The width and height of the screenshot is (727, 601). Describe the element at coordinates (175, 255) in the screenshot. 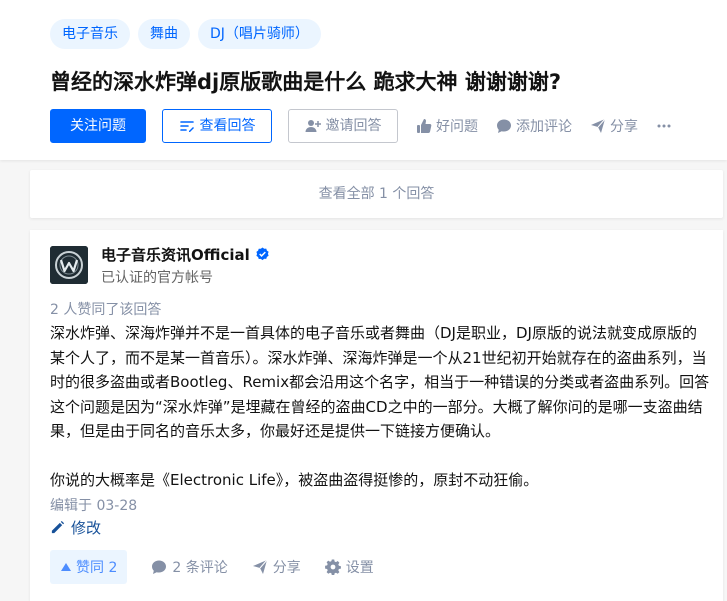

I see `author-name-text: 电子音乐资讯Official` at that location.